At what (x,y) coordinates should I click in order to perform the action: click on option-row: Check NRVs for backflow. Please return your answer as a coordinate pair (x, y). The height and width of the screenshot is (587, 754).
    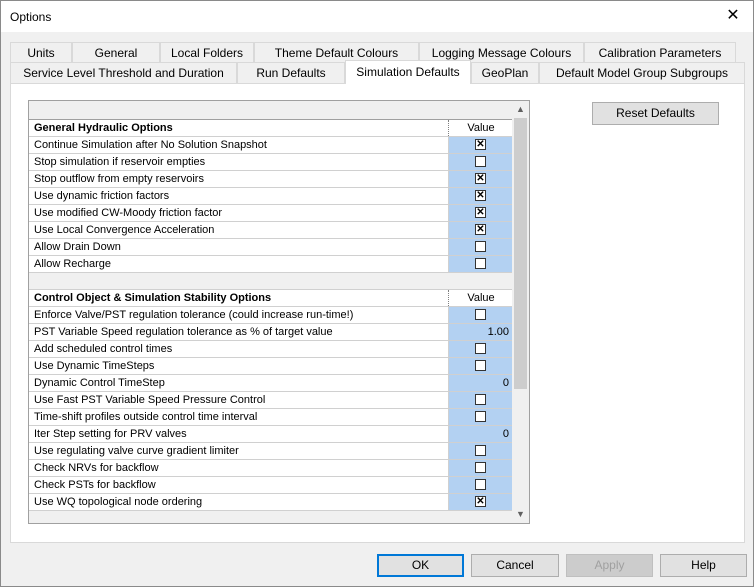
    Looking at the image, I should click on (271, 468).